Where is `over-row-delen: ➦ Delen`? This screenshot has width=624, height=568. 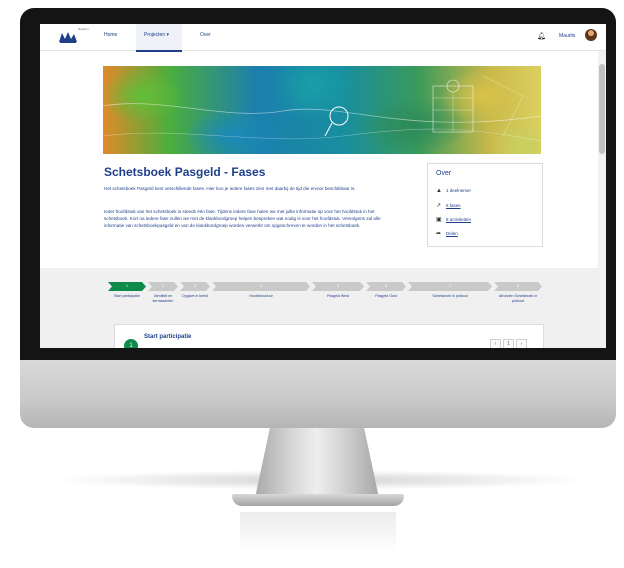
over-row-delen: ➦ Delen is located at coordinates (447, 233).